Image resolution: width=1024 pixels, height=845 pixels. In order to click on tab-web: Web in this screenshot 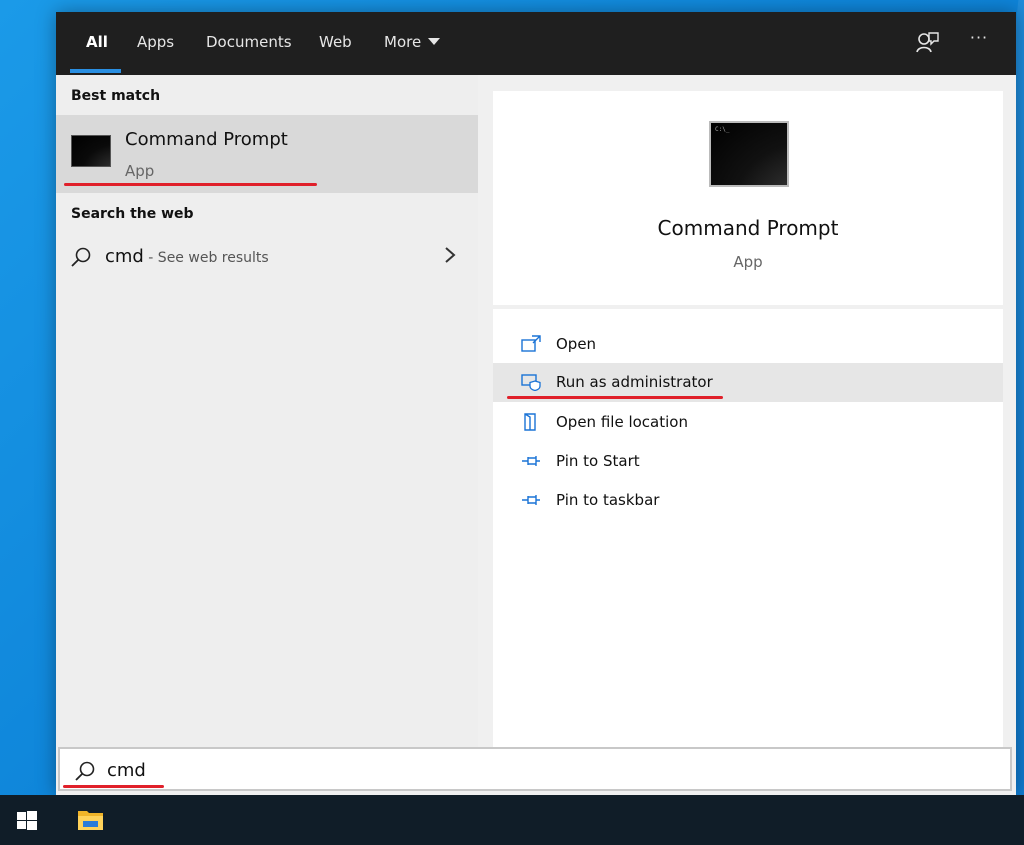, I will do `click(335, 43)`.